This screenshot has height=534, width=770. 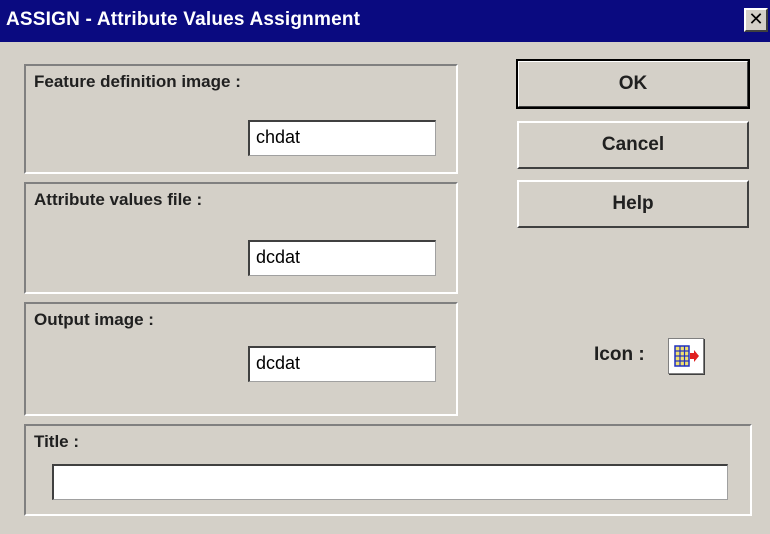 What do you see at coordinates (118, 199) in the screenshot?
I see `attribute-values-label: Attribute values file :` at bounding box center [118, 199].